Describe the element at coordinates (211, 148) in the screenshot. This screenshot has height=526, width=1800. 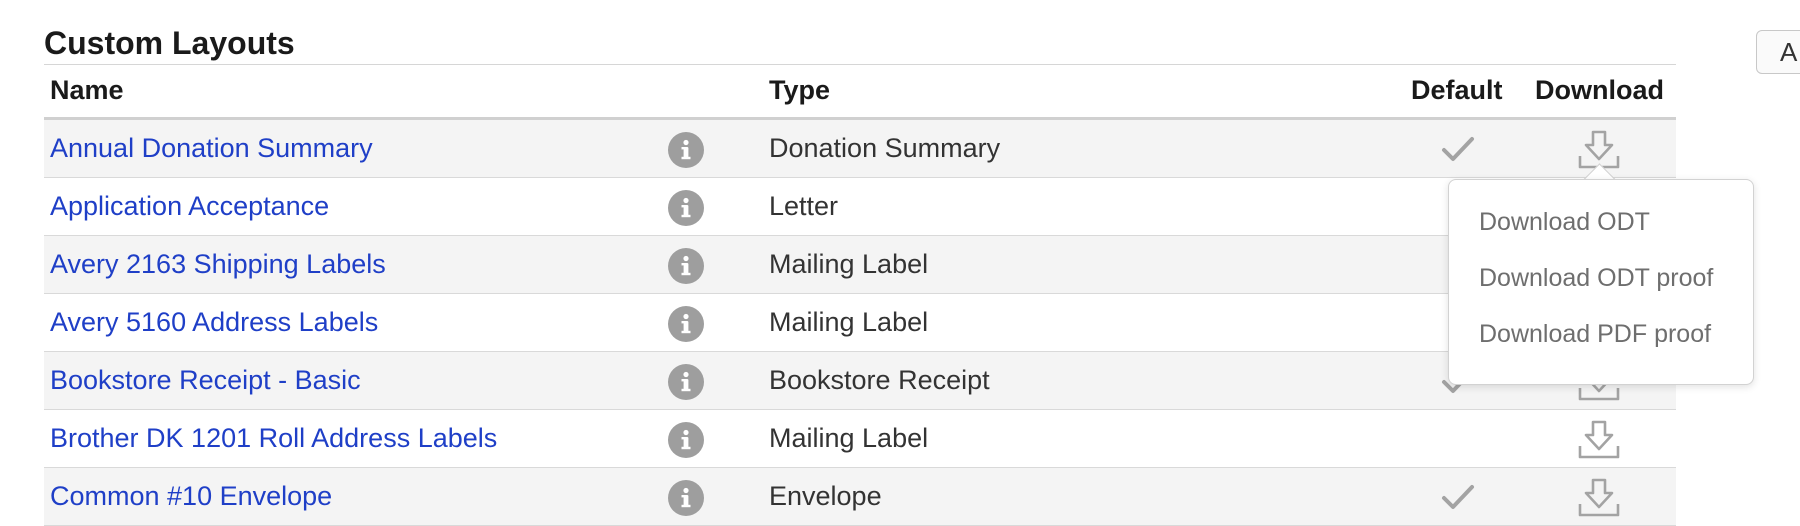
I see `layout-name-link: Annual Donation Summary` at that location.